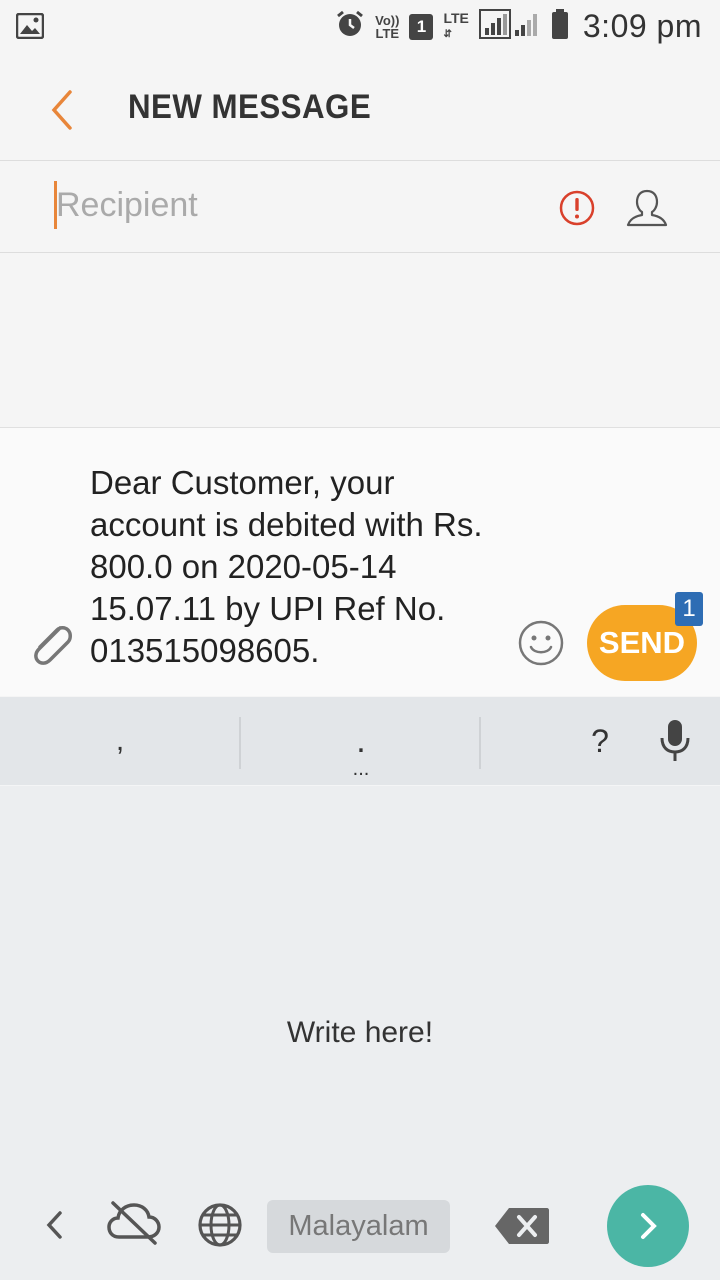  Describe the element at coordinates (350, 26) in the screenshot. I see `alarm-icon` at that location.